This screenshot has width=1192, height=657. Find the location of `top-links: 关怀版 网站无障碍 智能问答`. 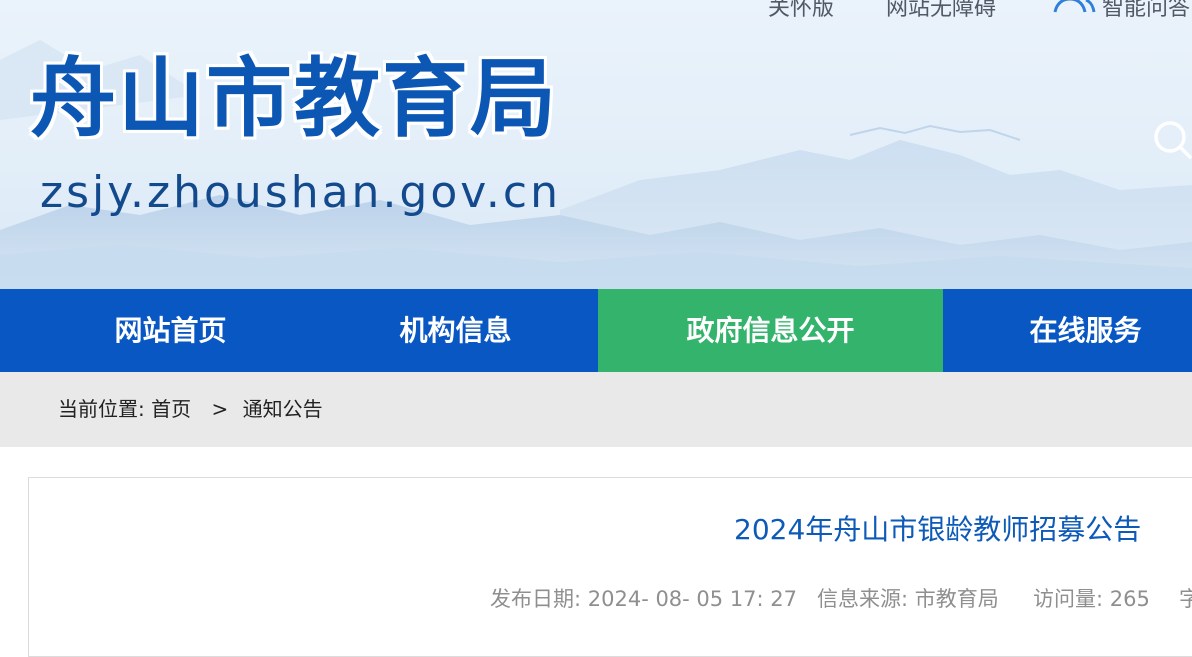

top-links: 关怀版 网站无障碍 智能问答 is located at coordinates (596, 15).